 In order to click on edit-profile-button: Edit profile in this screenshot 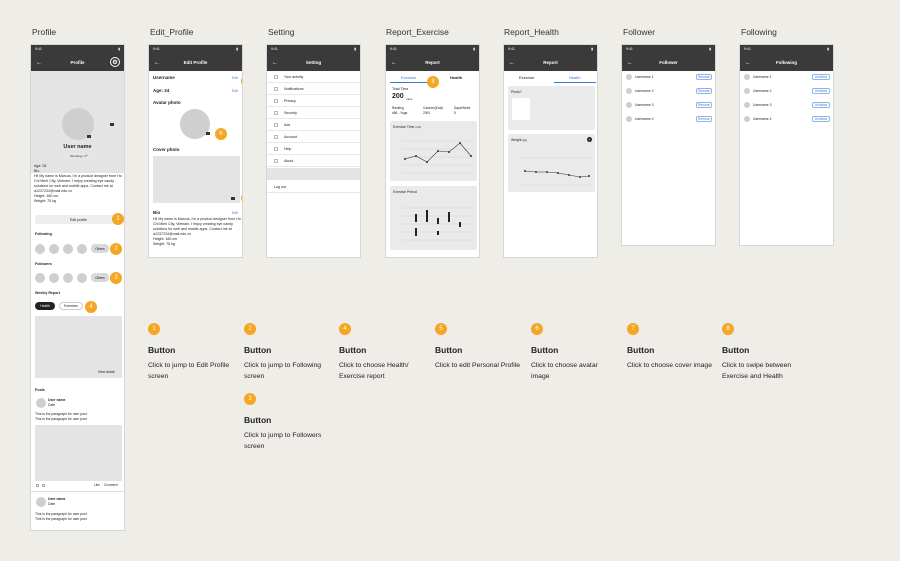, I will do `click(78, 219)`.